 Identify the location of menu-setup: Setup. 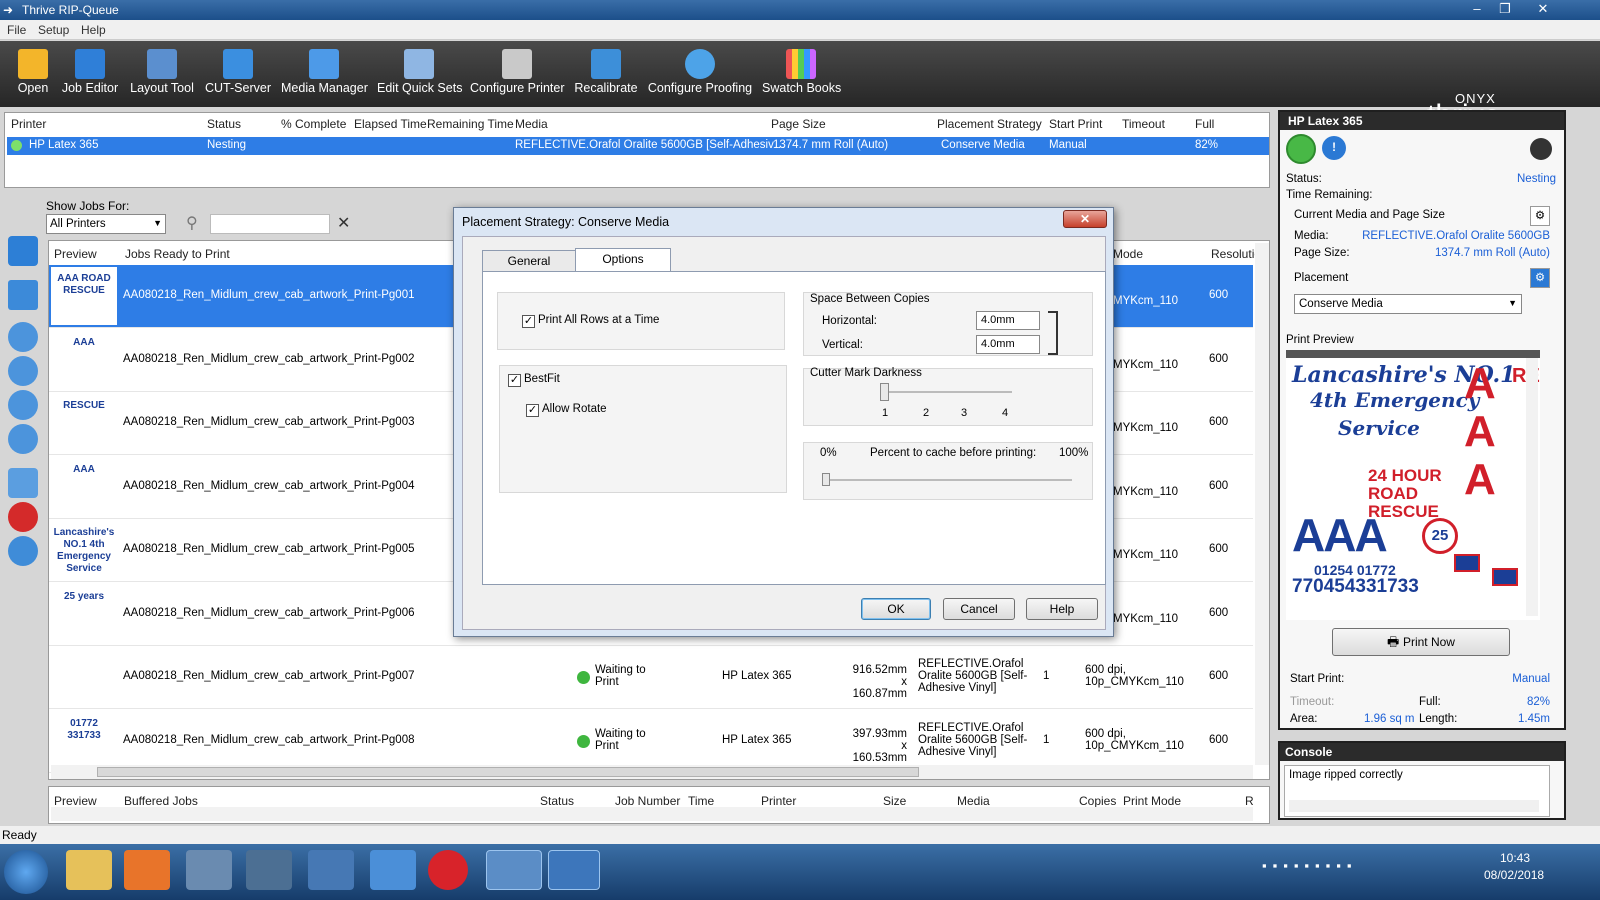
(53, 30).